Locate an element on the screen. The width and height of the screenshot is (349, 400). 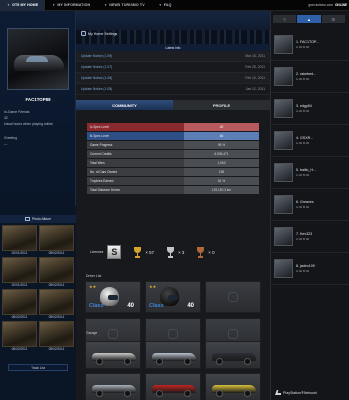
friend-item: 6. Greaves A:40 B:40 is located at coordinates (310, 205).